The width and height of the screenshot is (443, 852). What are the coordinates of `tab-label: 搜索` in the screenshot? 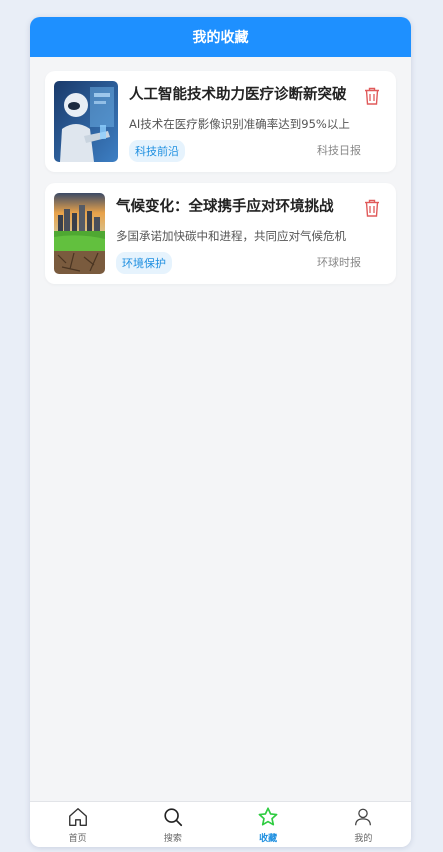 It's located at (172, 839).